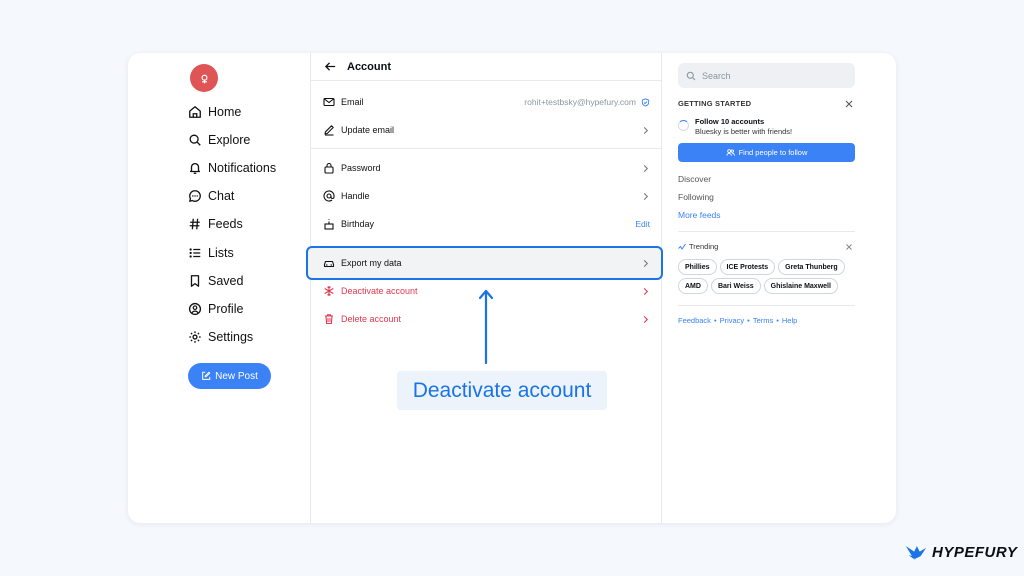  I want to click on birthday-edit-link: Edit, so click(642, 224).